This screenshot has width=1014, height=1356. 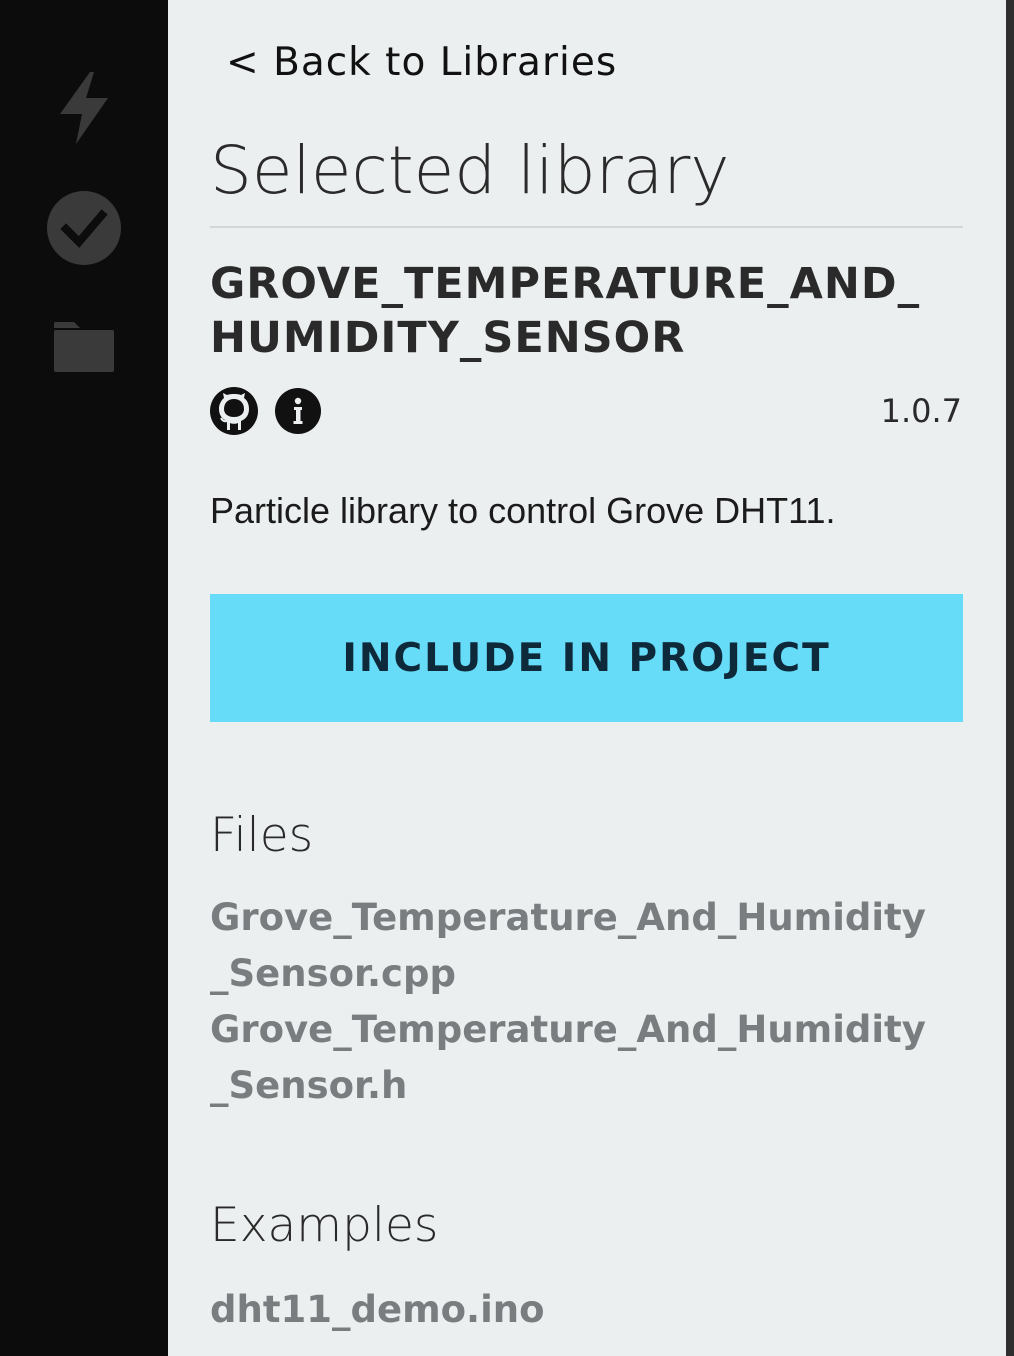 What do you see at coordinates (421, 62) in the screenshot?
I see `back-to-libraries-link: < Back to Libraries` at bounding box center [421, 62].